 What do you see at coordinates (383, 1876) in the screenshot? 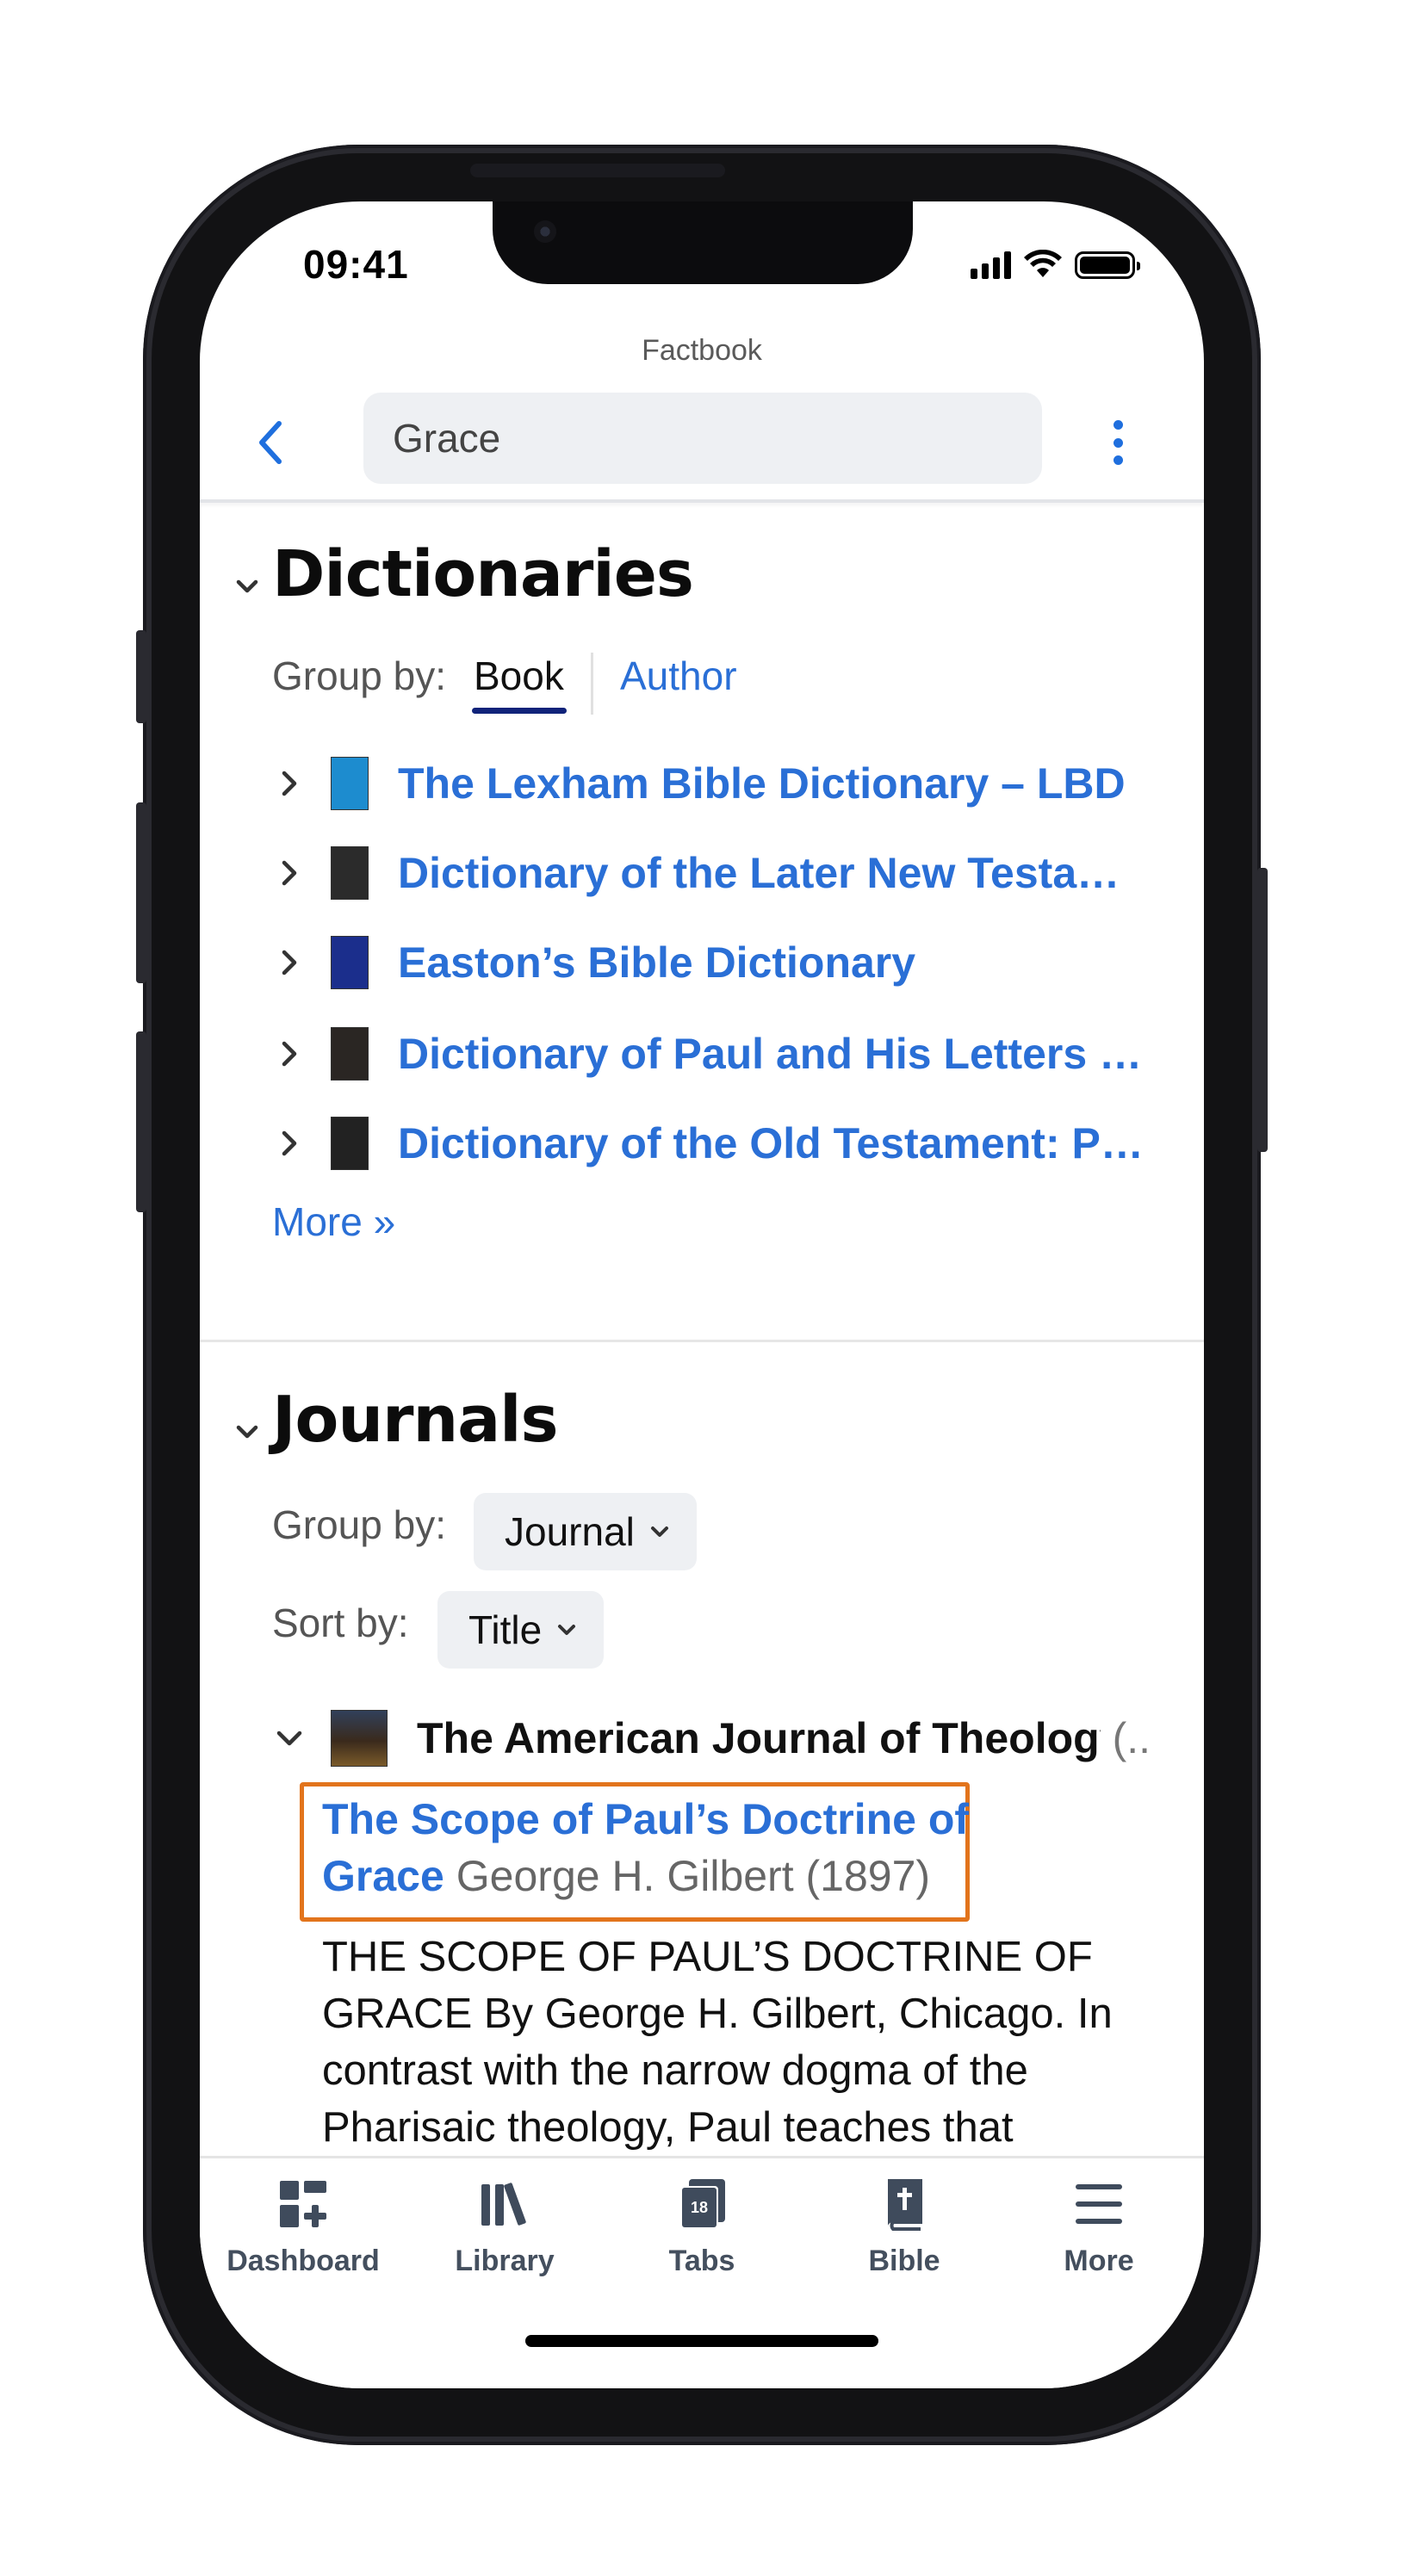
I see `article-title-end: Grace` at bounding box center [383, 1876].